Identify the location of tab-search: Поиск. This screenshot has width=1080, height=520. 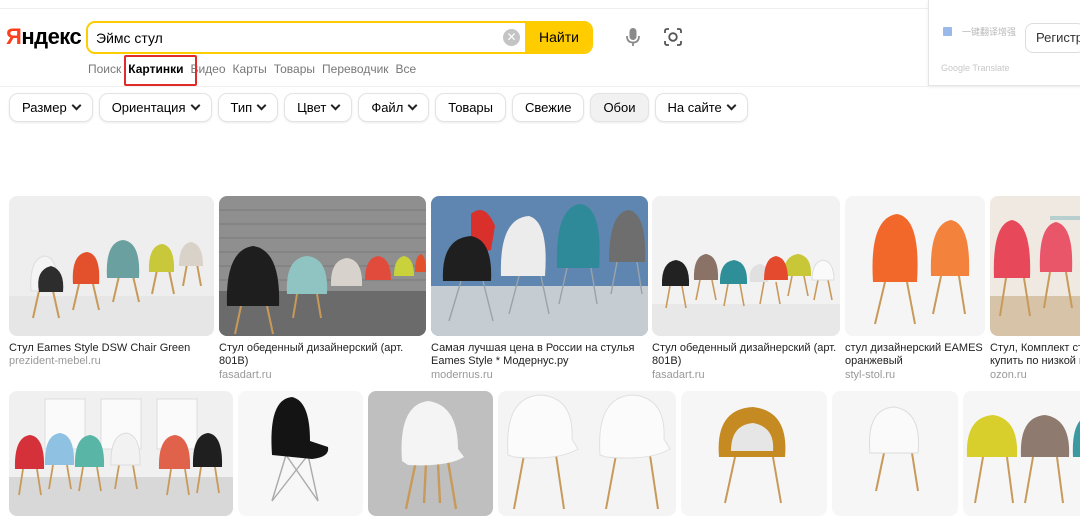
(104, 70).